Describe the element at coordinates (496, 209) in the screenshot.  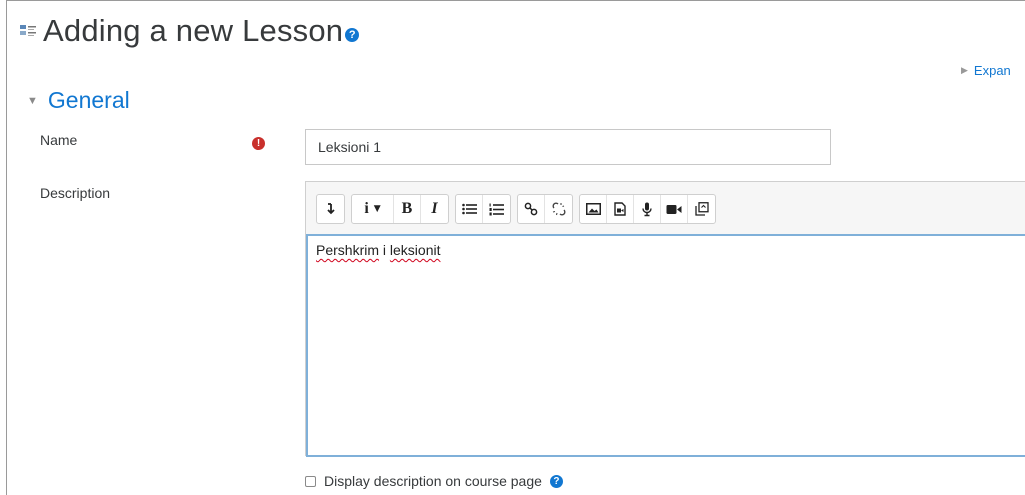
I see `ordered-list-icon` at that location.